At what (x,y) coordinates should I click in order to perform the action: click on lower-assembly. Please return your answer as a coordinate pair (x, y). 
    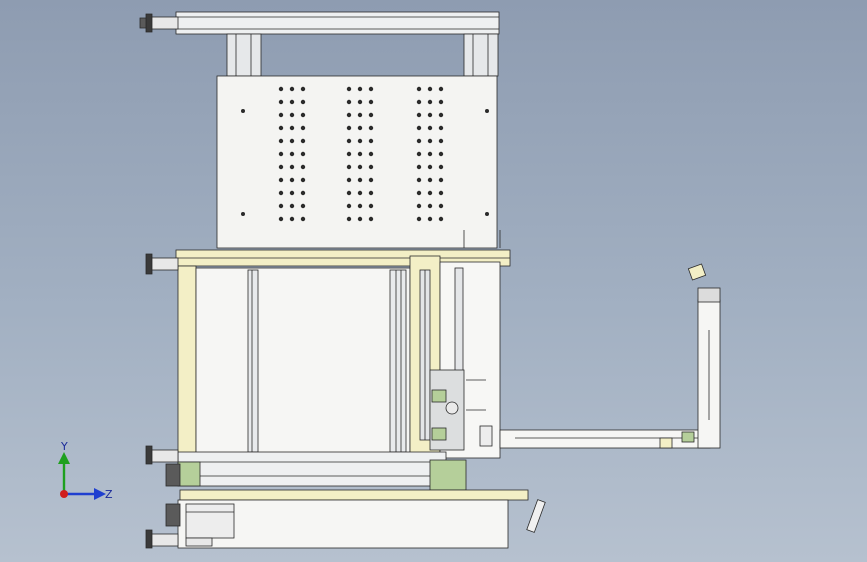
    Looking at the image, I should click on (361, 500).